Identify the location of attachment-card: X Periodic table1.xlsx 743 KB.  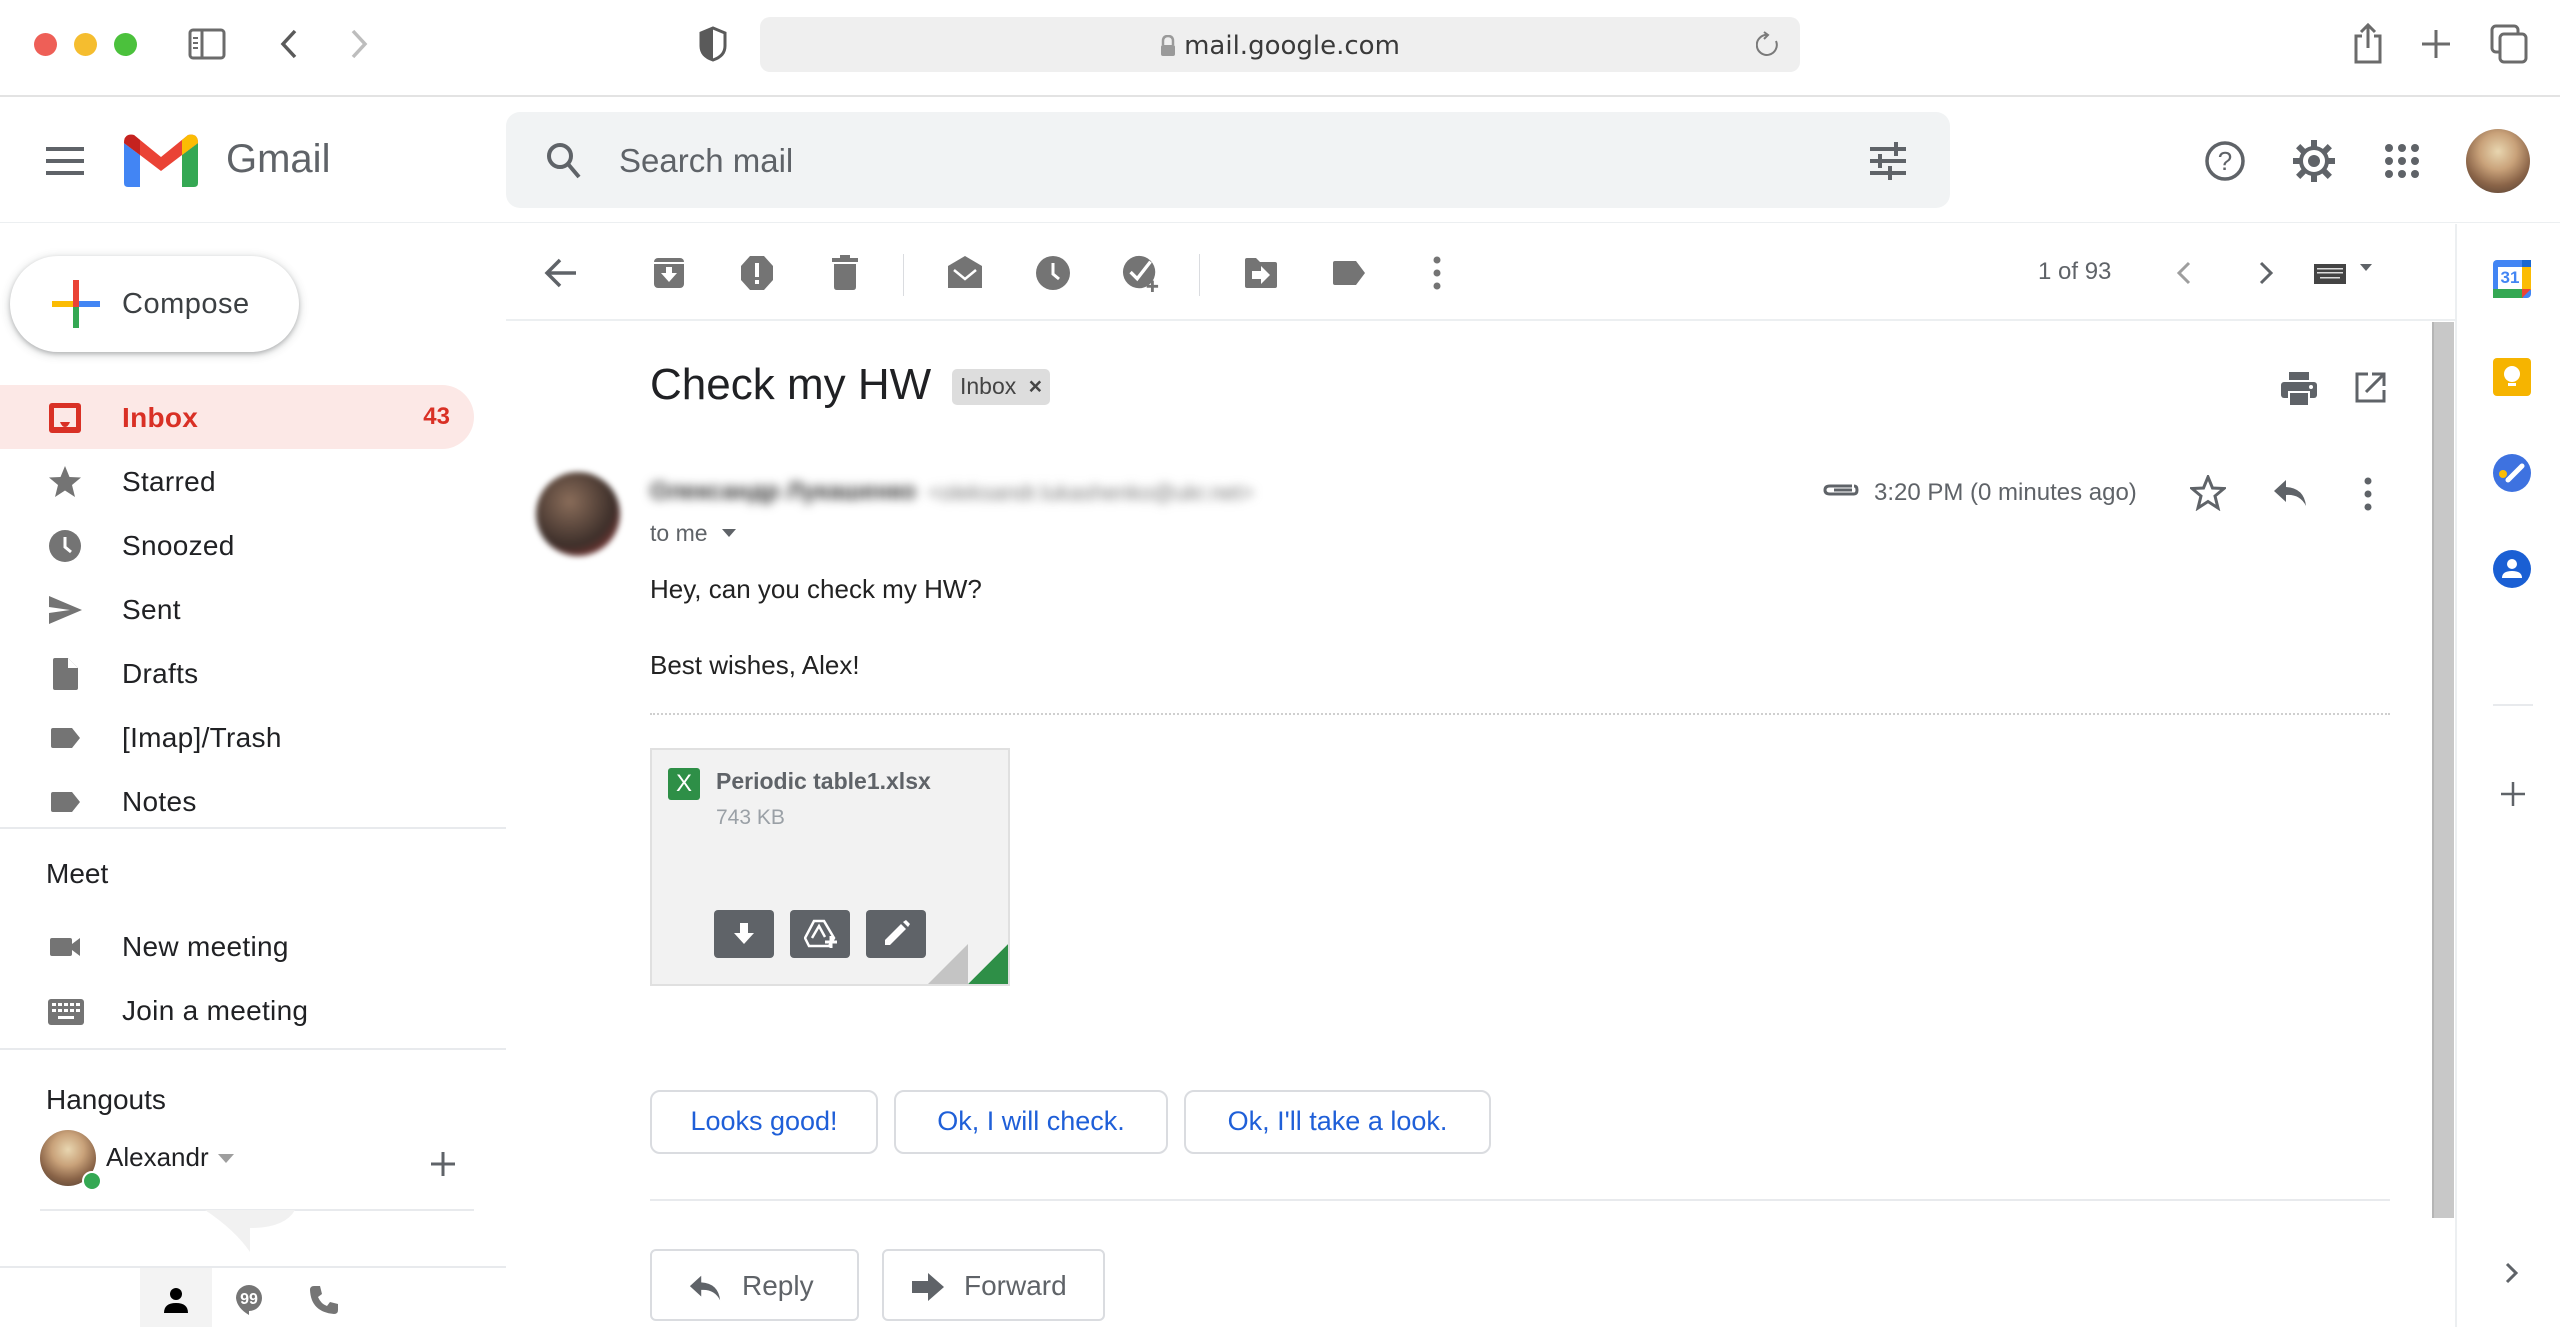
(830, 867).